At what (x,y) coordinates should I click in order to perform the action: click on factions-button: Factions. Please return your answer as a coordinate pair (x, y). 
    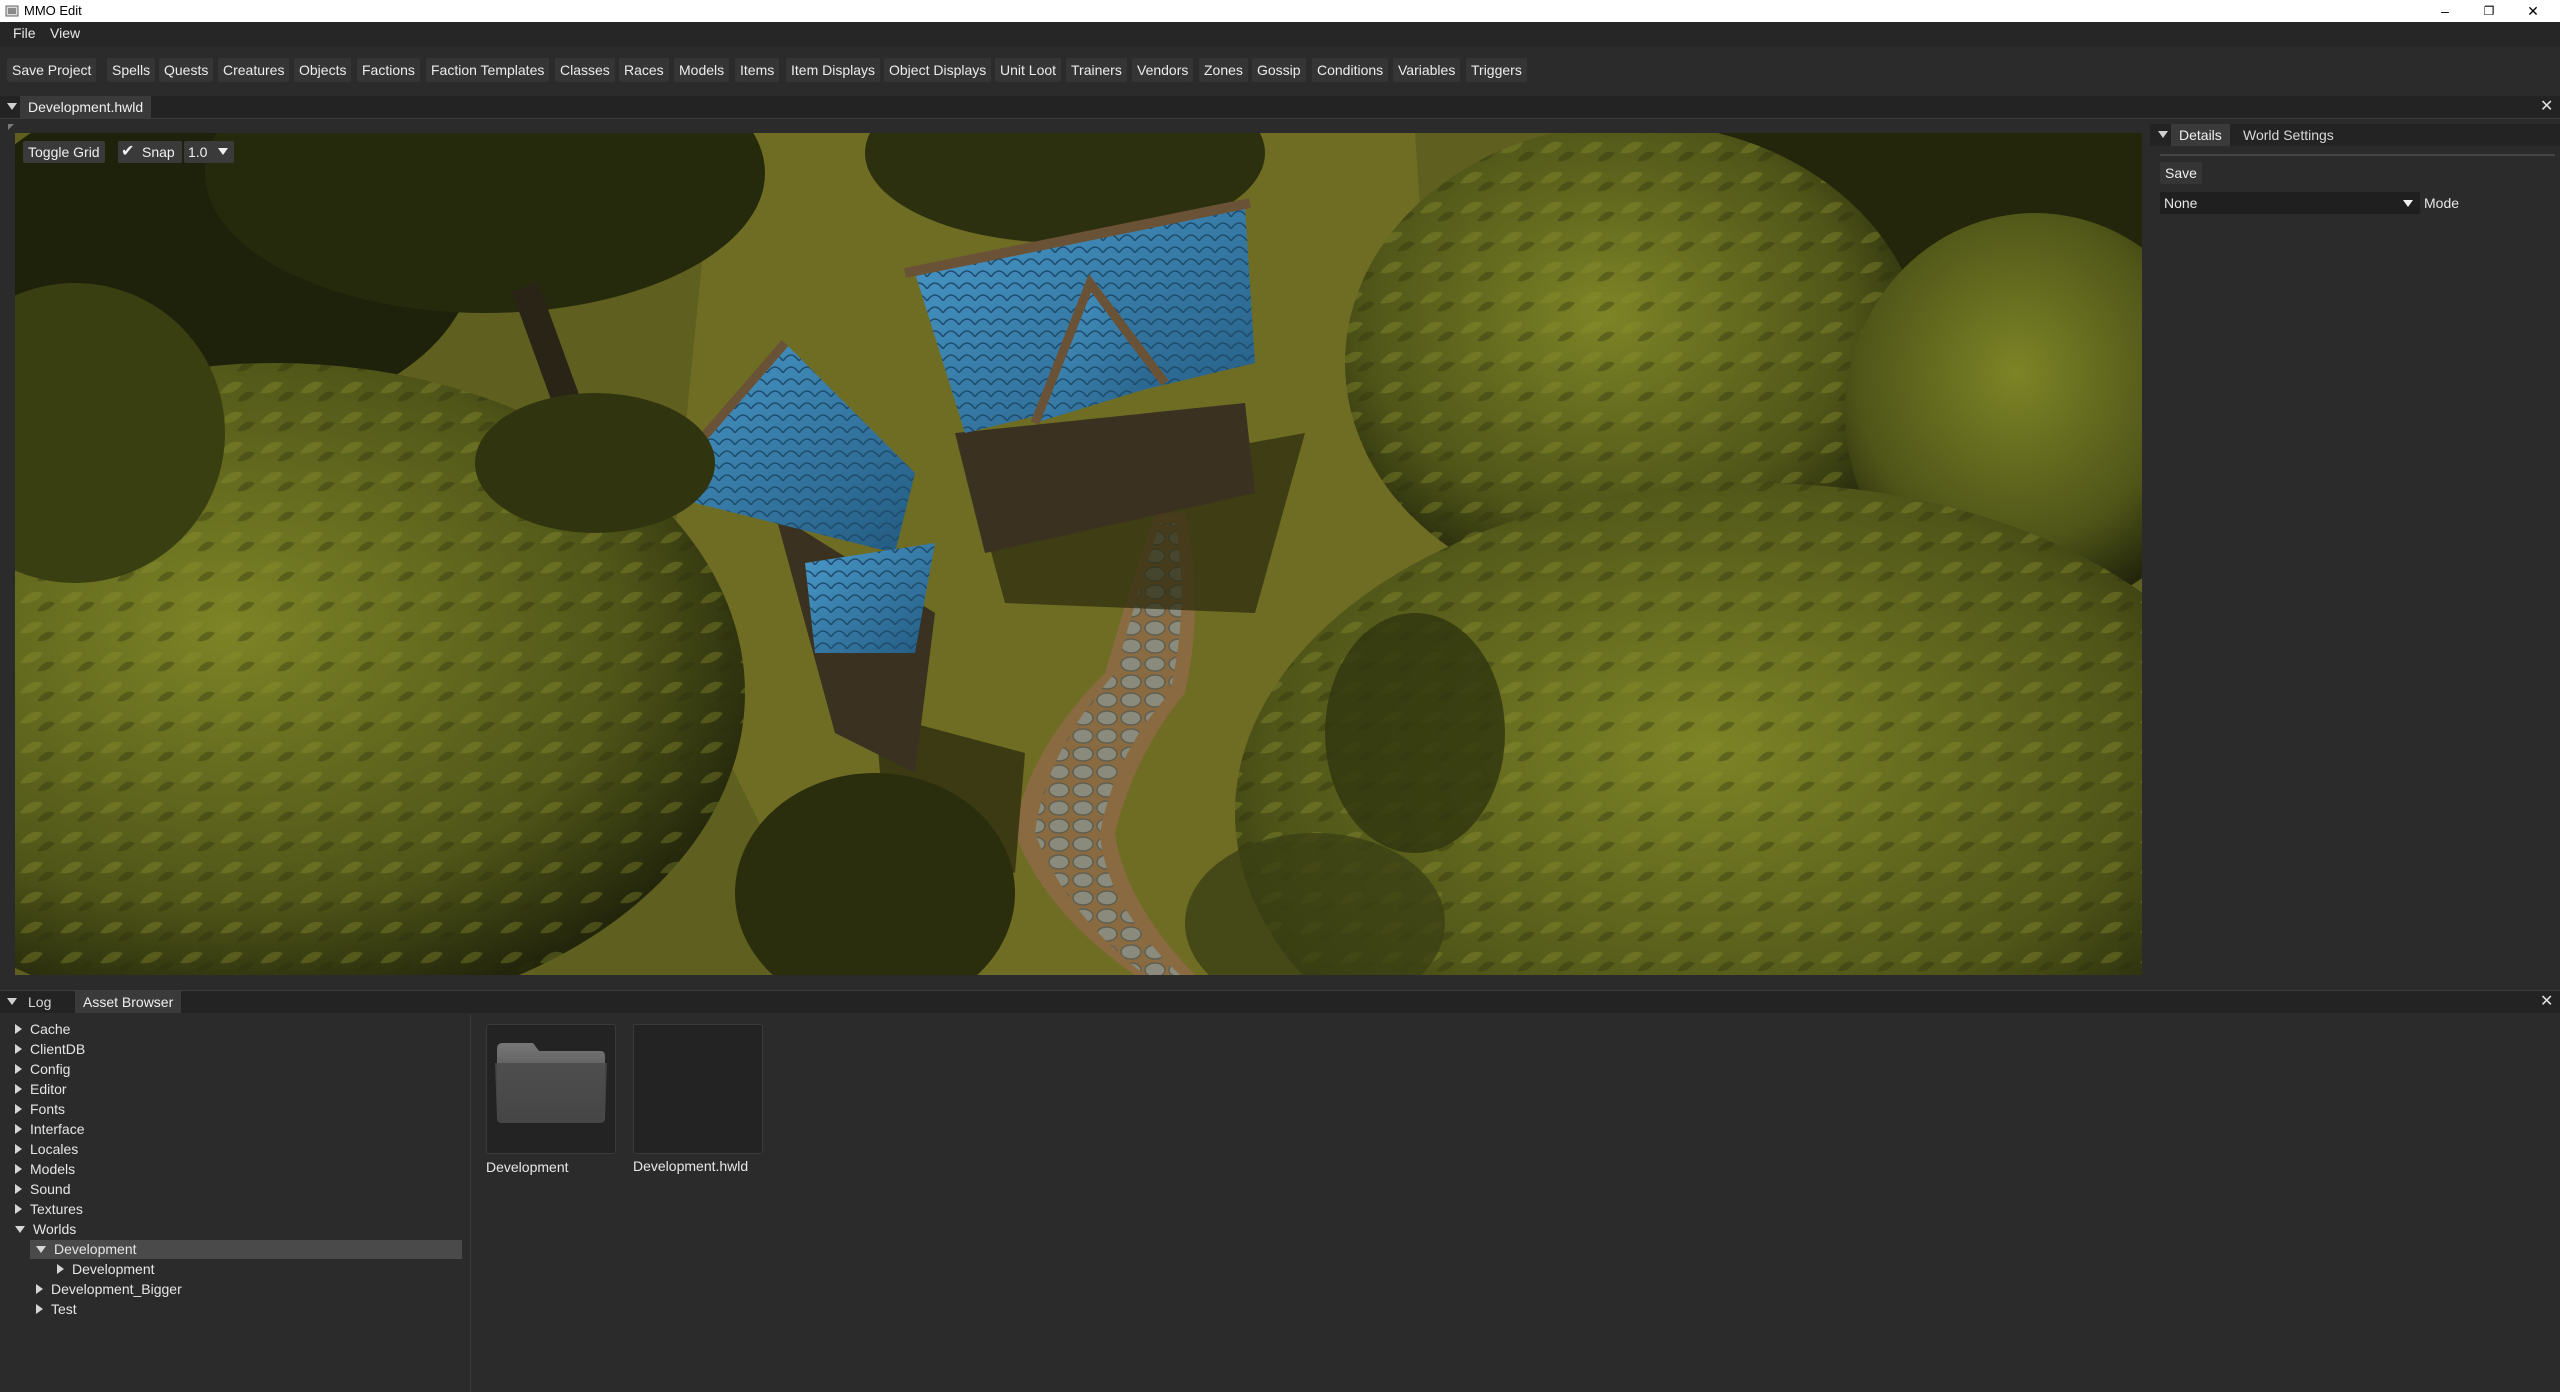
    Looking at the image, I should click on (388, 70).